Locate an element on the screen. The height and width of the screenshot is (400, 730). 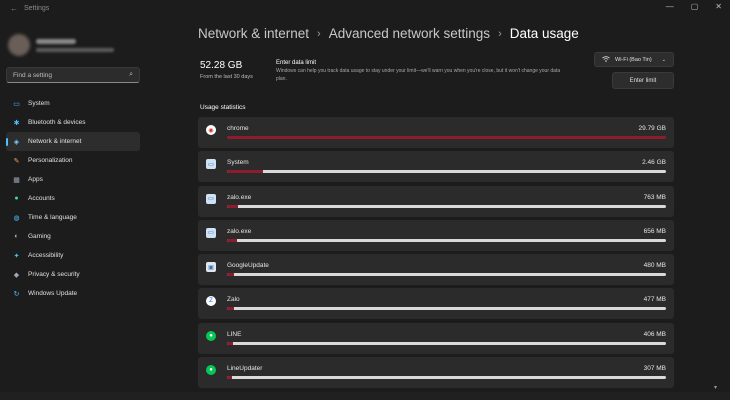
profile-email-blurred is located at coordinates (75, 49).